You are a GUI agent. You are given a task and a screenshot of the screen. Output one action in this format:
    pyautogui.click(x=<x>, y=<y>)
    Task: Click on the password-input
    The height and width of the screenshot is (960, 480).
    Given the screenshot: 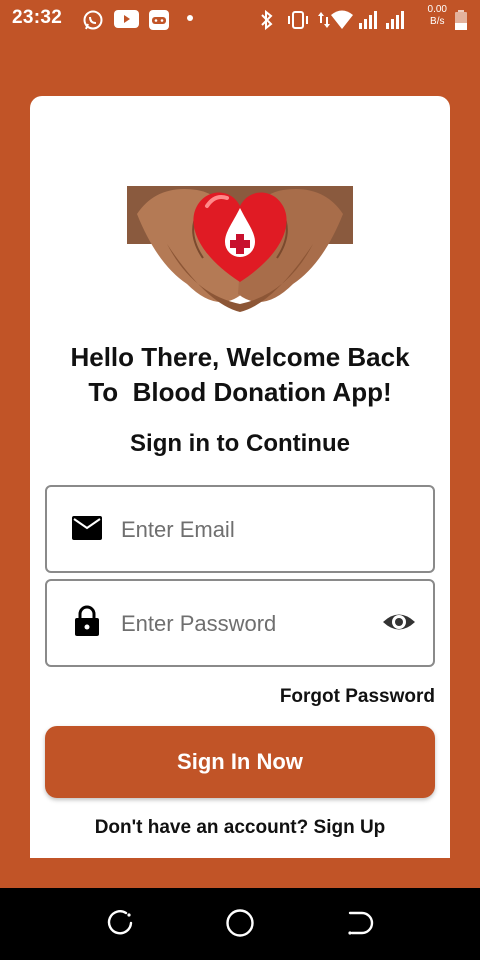 What is the action you would take?
    pyautogui.click(x=246, y=624)
    